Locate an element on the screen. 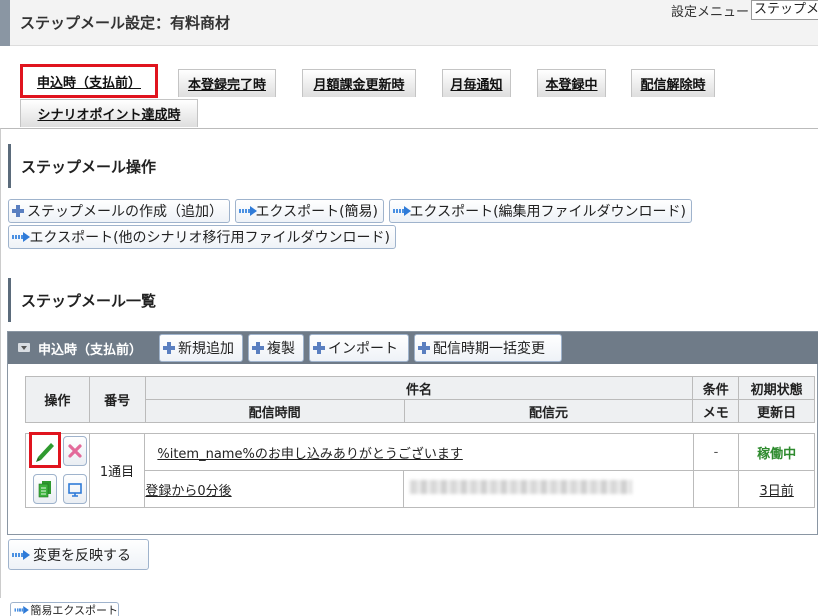 The width and height of the screenshot is (818, 616). col-ops: 操作 is located at coordinates (57, 399).